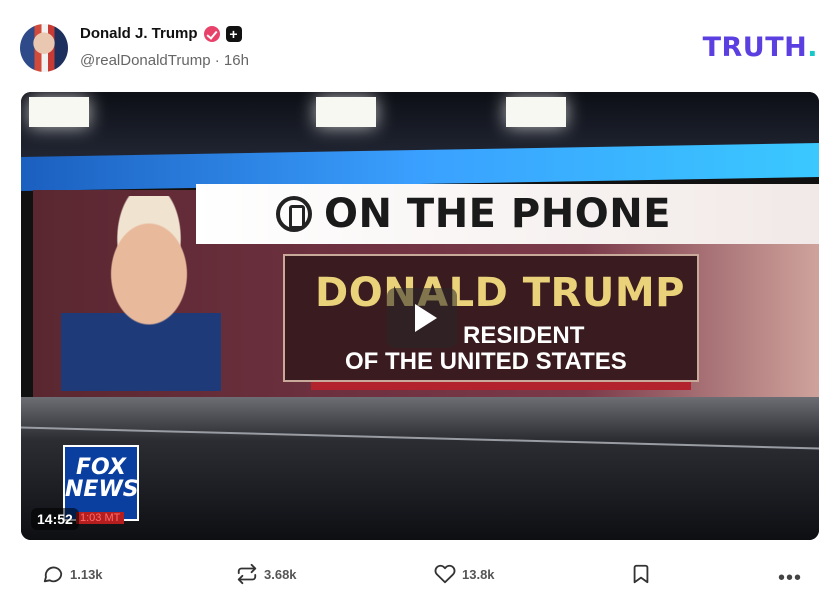 Image resolution: width=840 pixels, height=615 pixels. I want to click on lower-third-title-2: OF THE UNITED STATES, so click(486, 361).